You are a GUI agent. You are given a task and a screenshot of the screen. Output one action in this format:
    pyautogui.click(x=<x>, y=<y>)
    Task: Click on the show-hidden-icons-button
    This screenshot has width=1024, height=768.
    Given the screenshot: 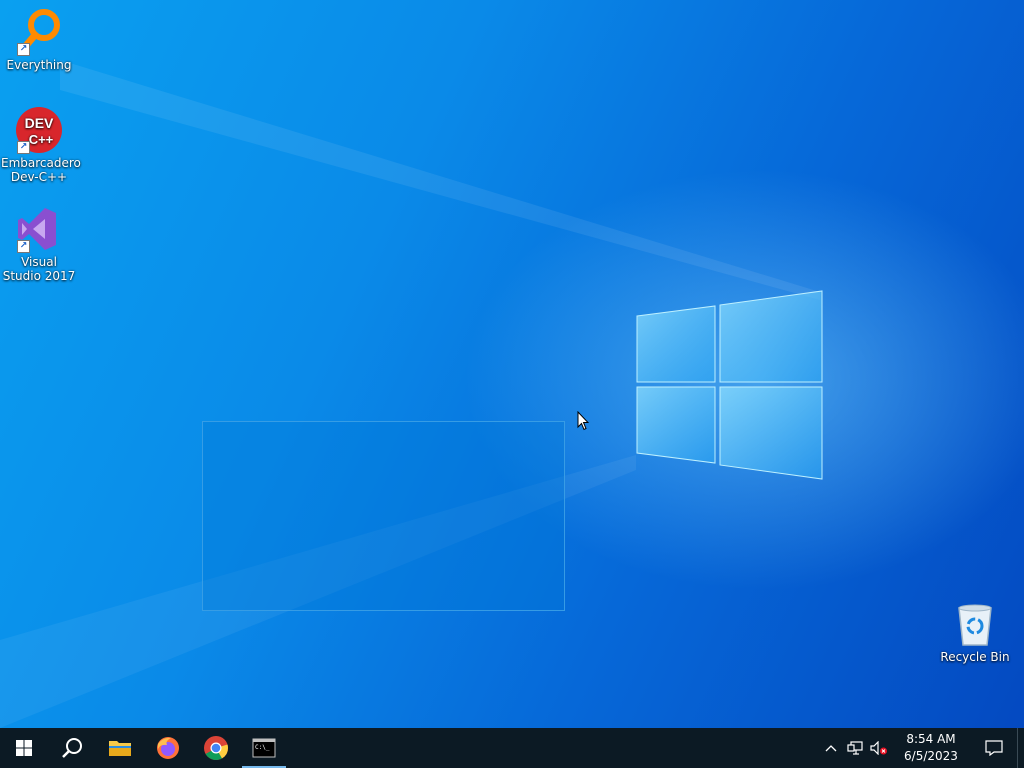 What is the action you would take?
    pyautogui.click(x=831, y=748)
    